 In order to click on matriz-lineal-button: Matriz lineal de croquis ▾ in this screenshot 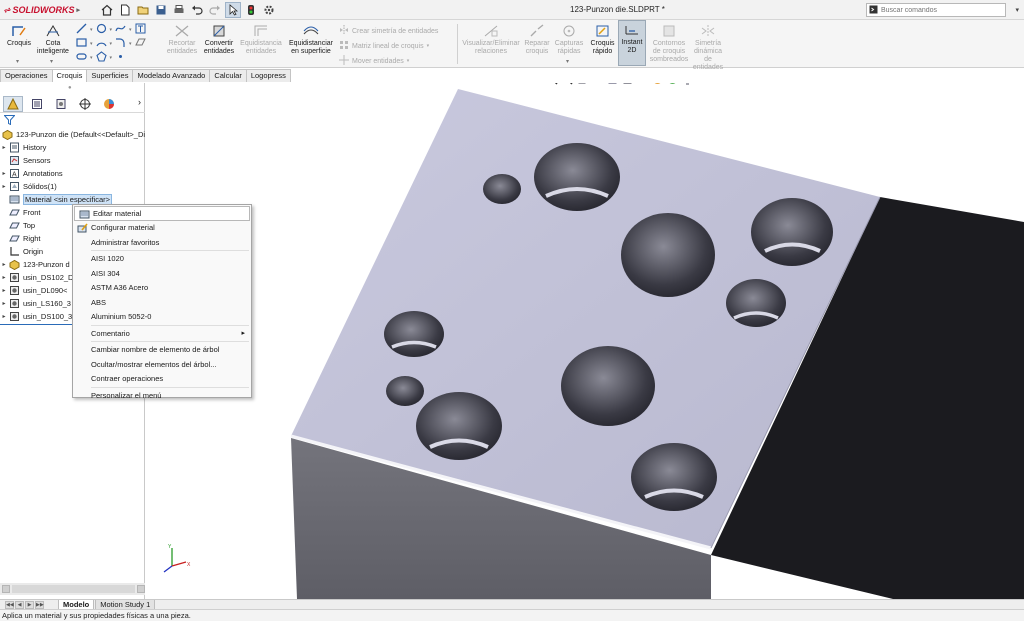, I will do `click(384, 46)`.